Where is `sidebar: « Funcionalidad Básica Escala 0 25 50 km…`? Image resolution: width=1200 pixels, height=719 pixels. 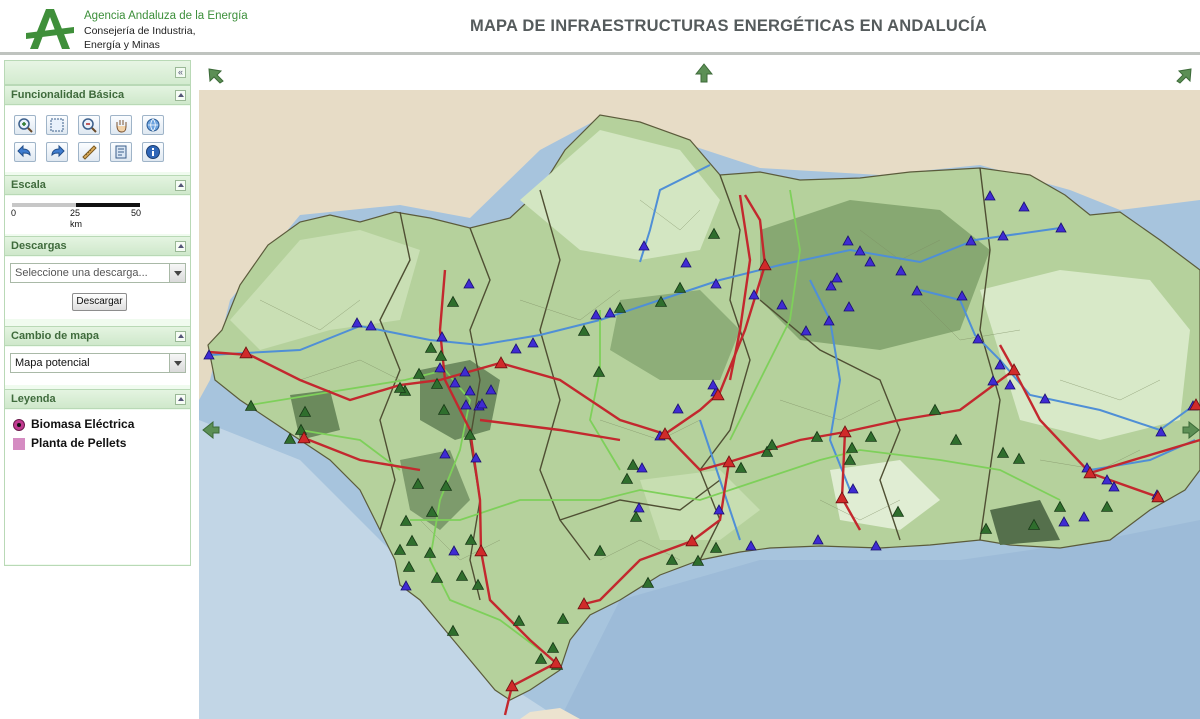
sidebar: « Funcionalidad Básica Escala 0 25 50 km… is located at coordinates (97, 313).